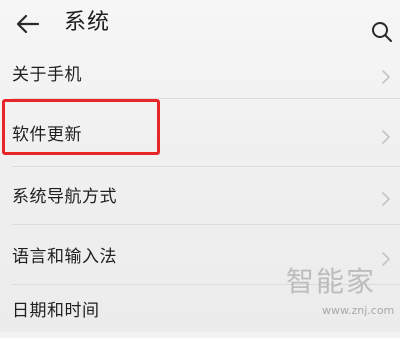 Image resolution: width=400 pixels, height=338 pixels. What do you see at coordinates (358, 310) in the screenshot?
I see `watermark-url: www.znj.com` at bounding box center [358, 310].